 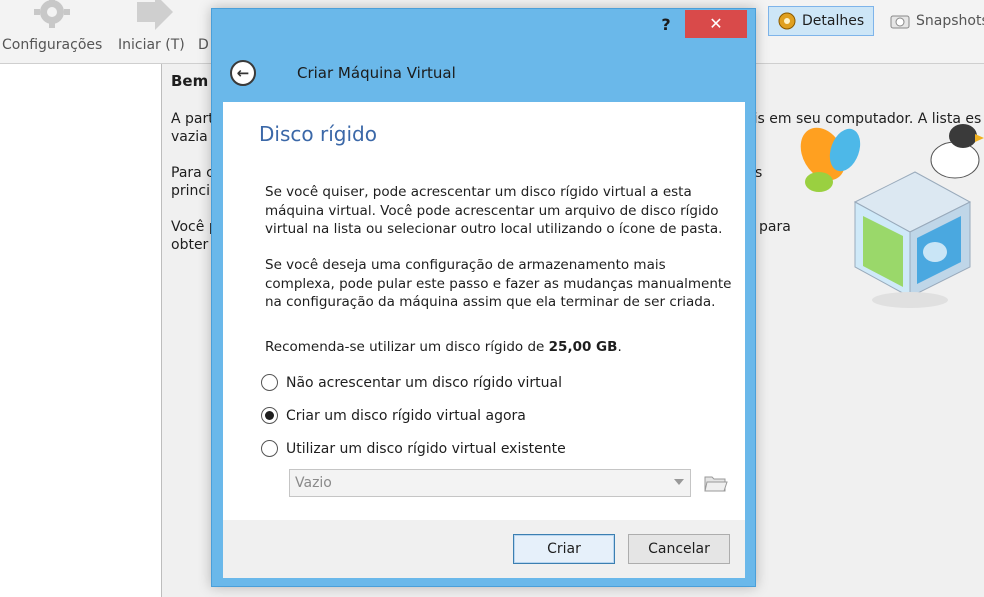 What do you see at coordinates (950, 21) in the screenshot?
I see `snapshots-label: Snapshots` at bounding box center [950, 21].